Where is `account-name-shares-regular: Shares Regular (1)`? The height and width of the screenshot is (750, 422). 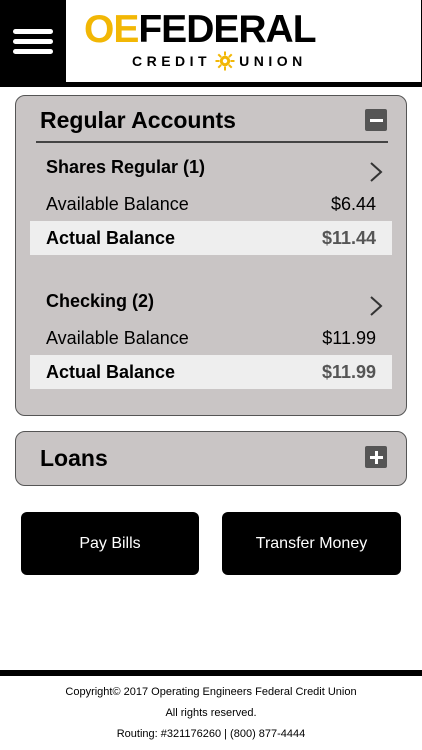 account-name-shares-regular: Shares Regular (1) is located at coordinates (125, 167).